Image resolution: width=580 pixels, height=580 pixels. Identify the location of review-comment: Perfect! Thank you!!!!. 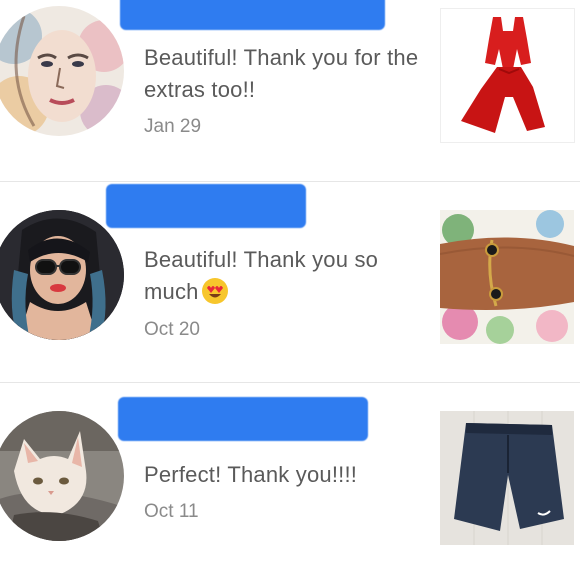
(251, 474).